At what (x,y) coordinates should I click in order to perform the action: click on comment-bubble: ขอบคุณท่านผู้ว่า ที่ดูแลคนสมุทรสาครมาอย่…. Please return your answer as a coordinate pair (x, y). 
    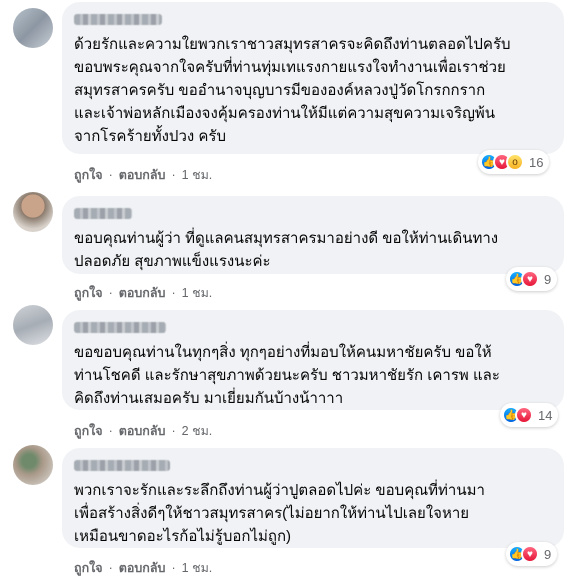
    Looking at the image, I should click on (313, 235).